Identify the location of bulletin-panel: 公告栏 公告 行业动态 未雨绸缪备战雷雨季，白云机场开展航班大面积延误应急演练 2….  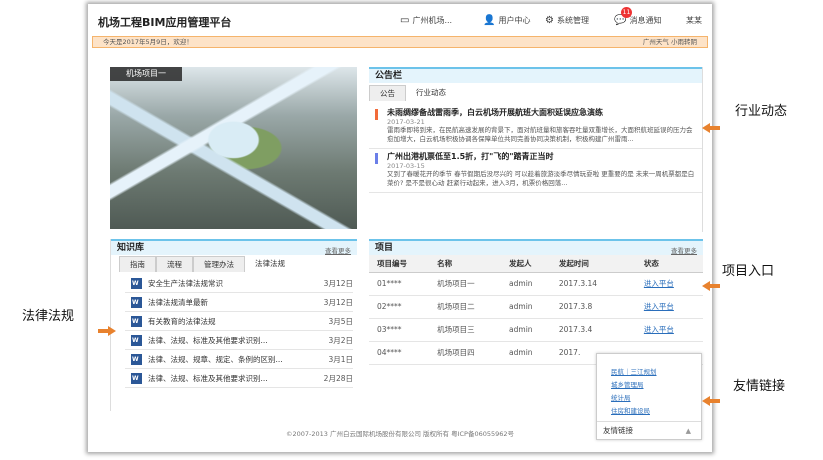
(536, 149).